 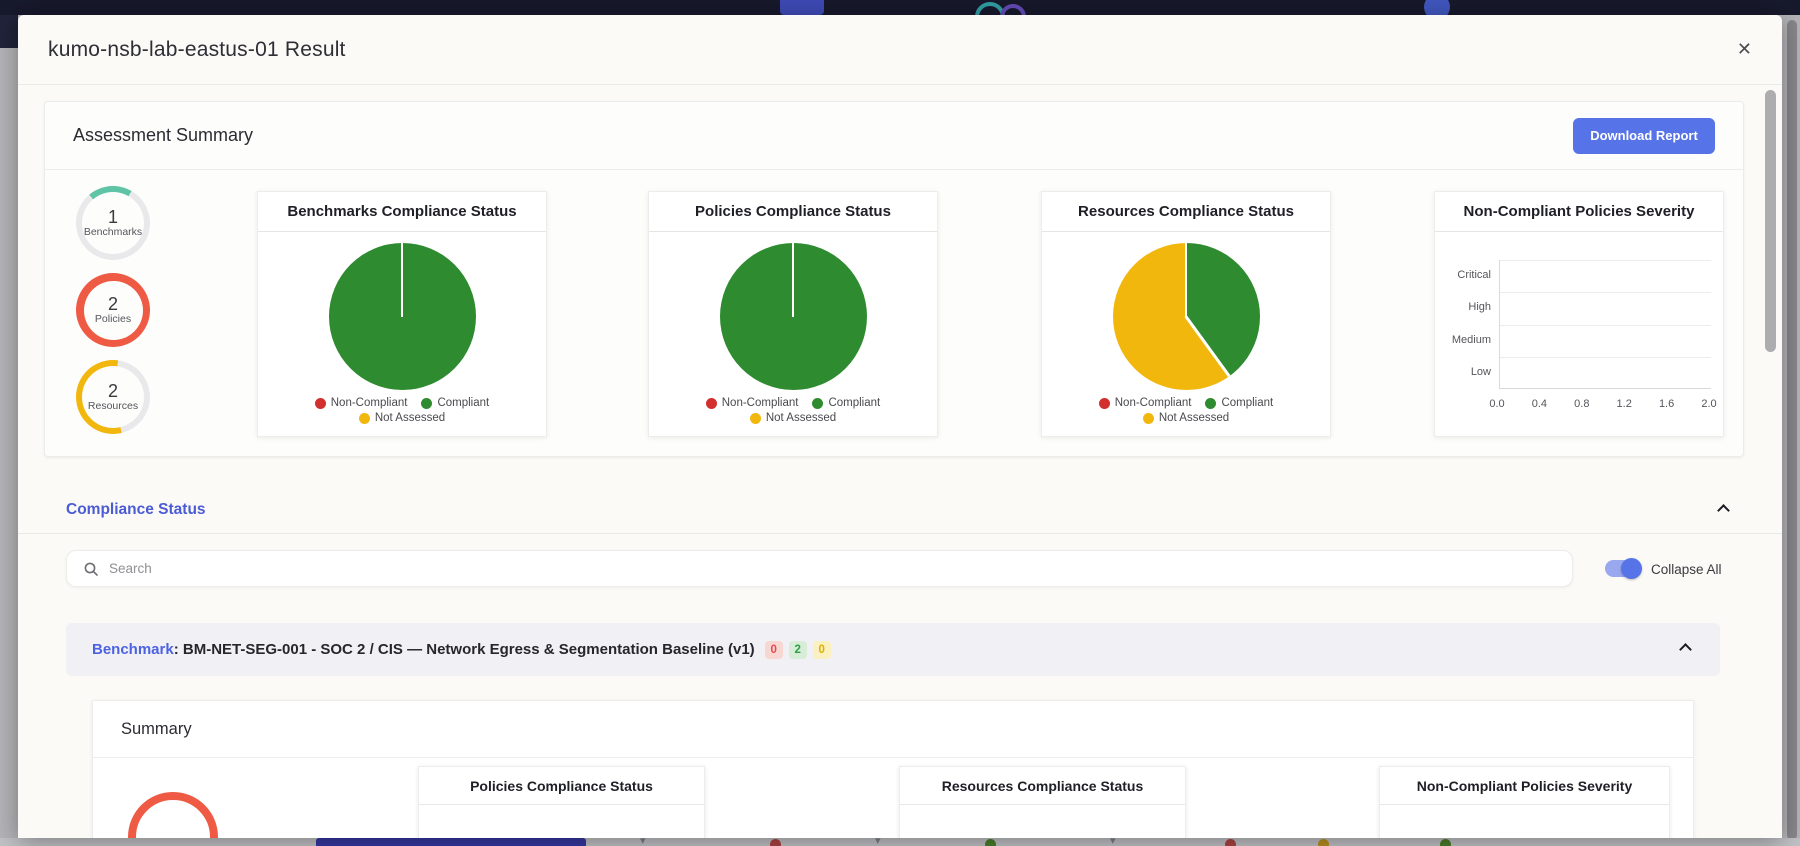 What do you see at coordinates (1474, 275) in the screenshot?
I see `axis-category-label: Critical` at bounding box center [1474, 275].